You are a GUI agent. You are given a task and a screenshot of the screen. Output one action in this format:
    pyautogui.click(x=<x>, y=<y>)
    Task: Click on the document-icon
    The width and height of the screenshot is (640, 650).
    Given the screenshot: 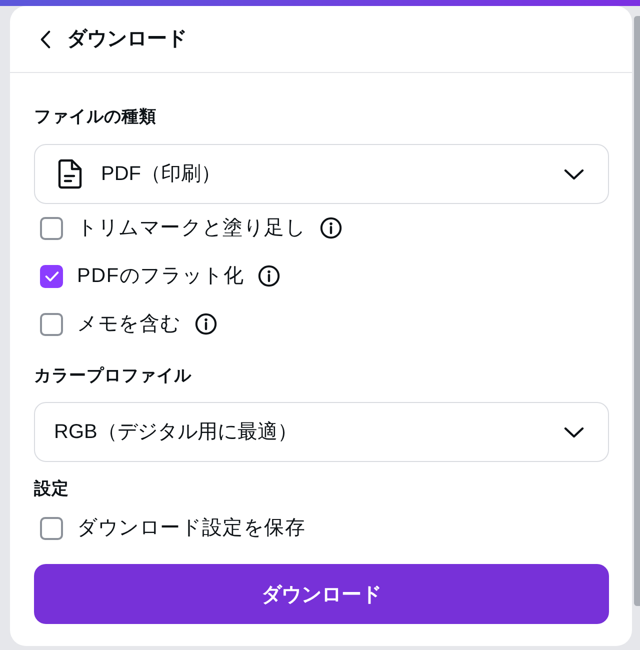 What is the action you would take?
    pyautogui.click(x=70, y=174)
    